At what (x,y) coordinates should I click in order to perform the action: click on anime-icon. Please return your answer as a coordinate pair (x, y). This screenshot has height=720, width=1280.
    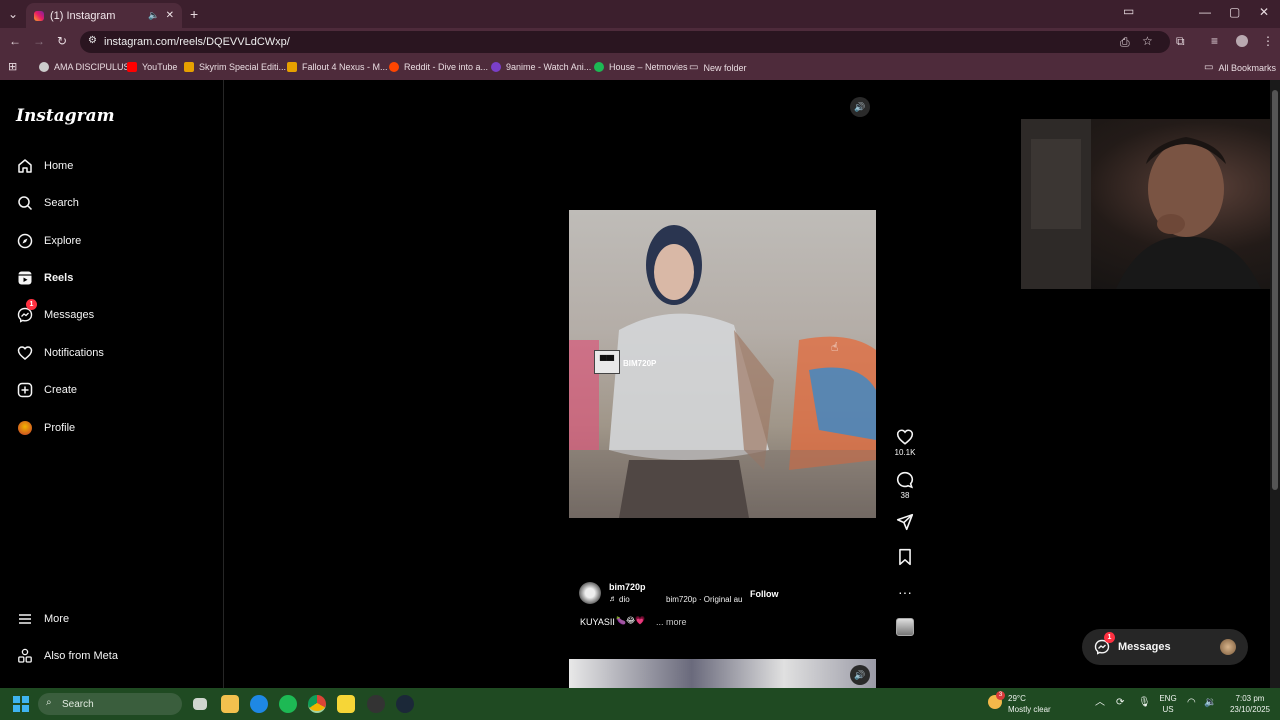
    Looking at the image, I should click on (496, 67).